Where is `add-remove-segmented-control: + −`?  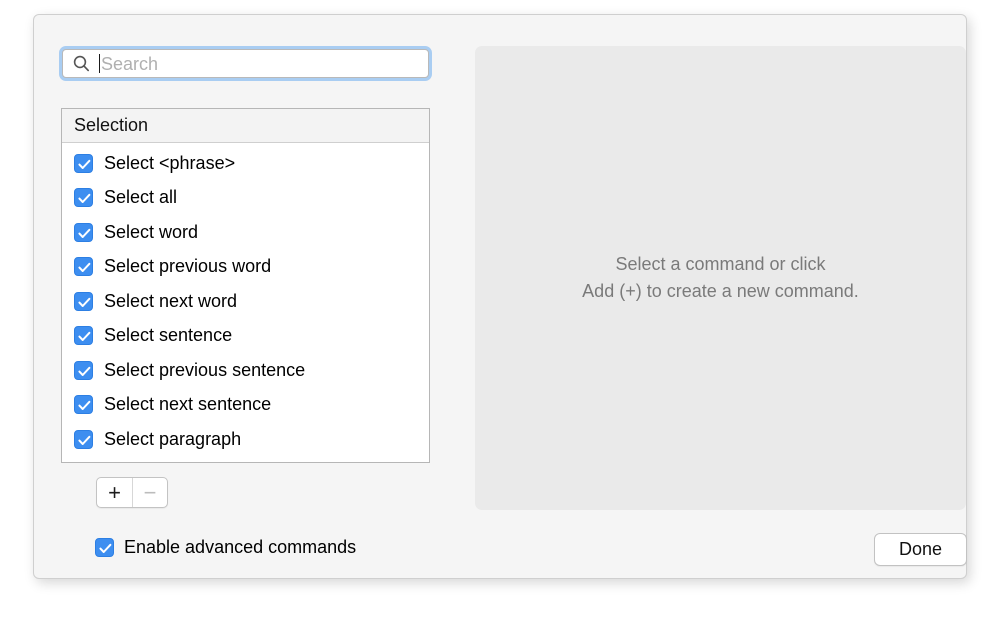
add-remove-segmented-control: + − is located at coordinates (132, 492).